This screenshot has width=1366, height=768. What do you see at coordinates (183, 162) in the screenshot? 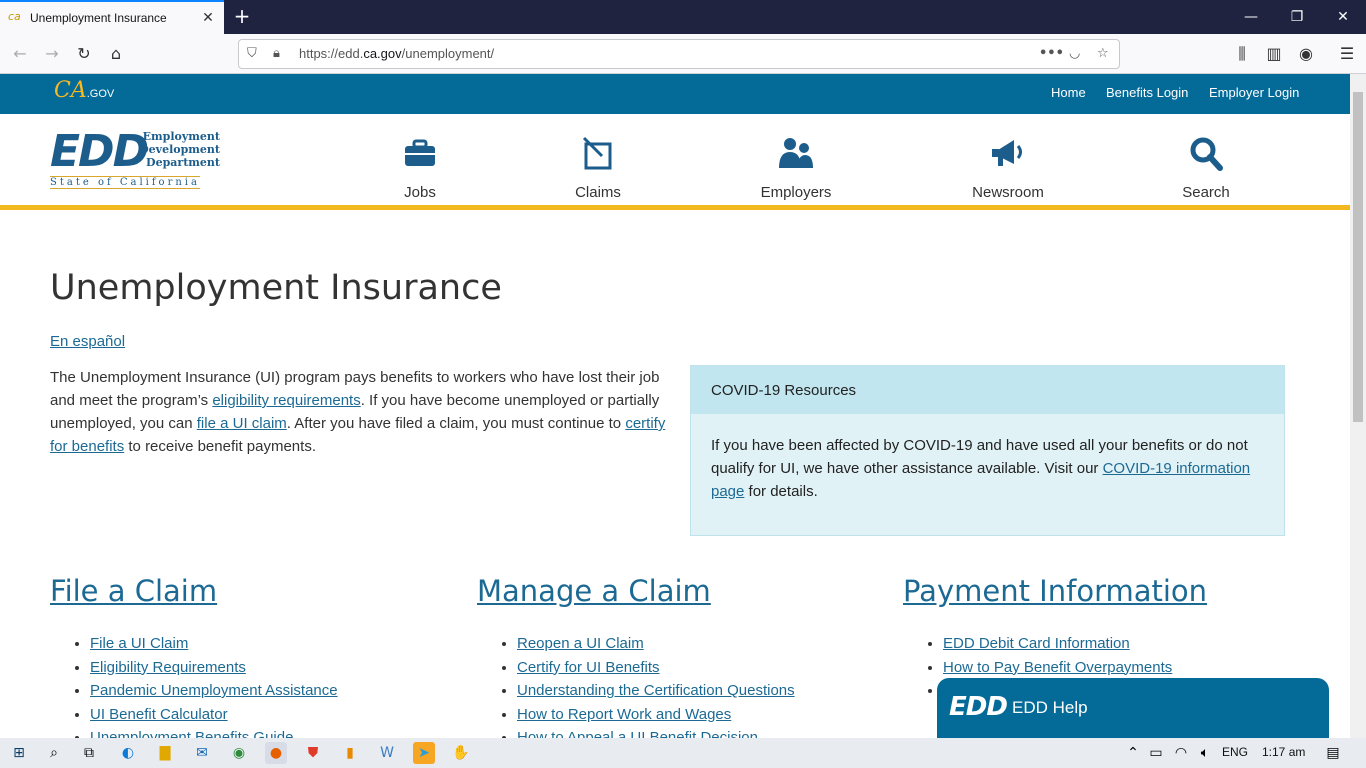
I see `dept-line-3: Department` at bounding box center [183, 162].